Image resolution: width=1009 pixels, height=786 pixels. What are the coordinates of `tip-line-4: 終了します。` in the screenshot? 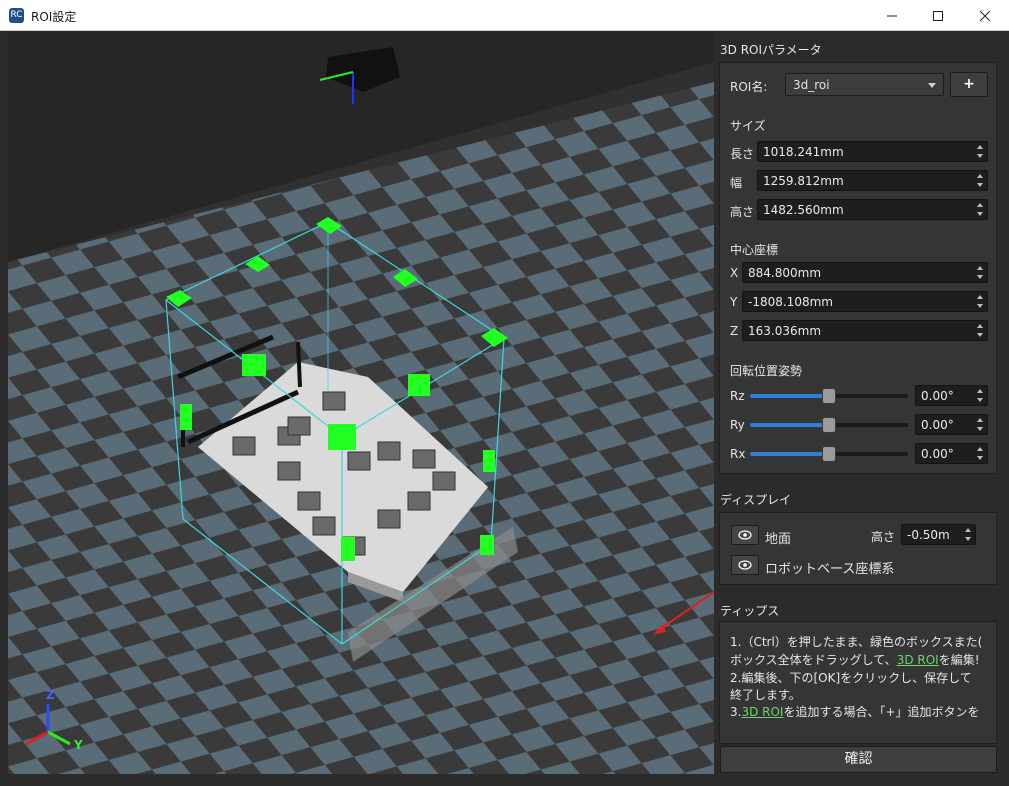 It's located at (765, 695).